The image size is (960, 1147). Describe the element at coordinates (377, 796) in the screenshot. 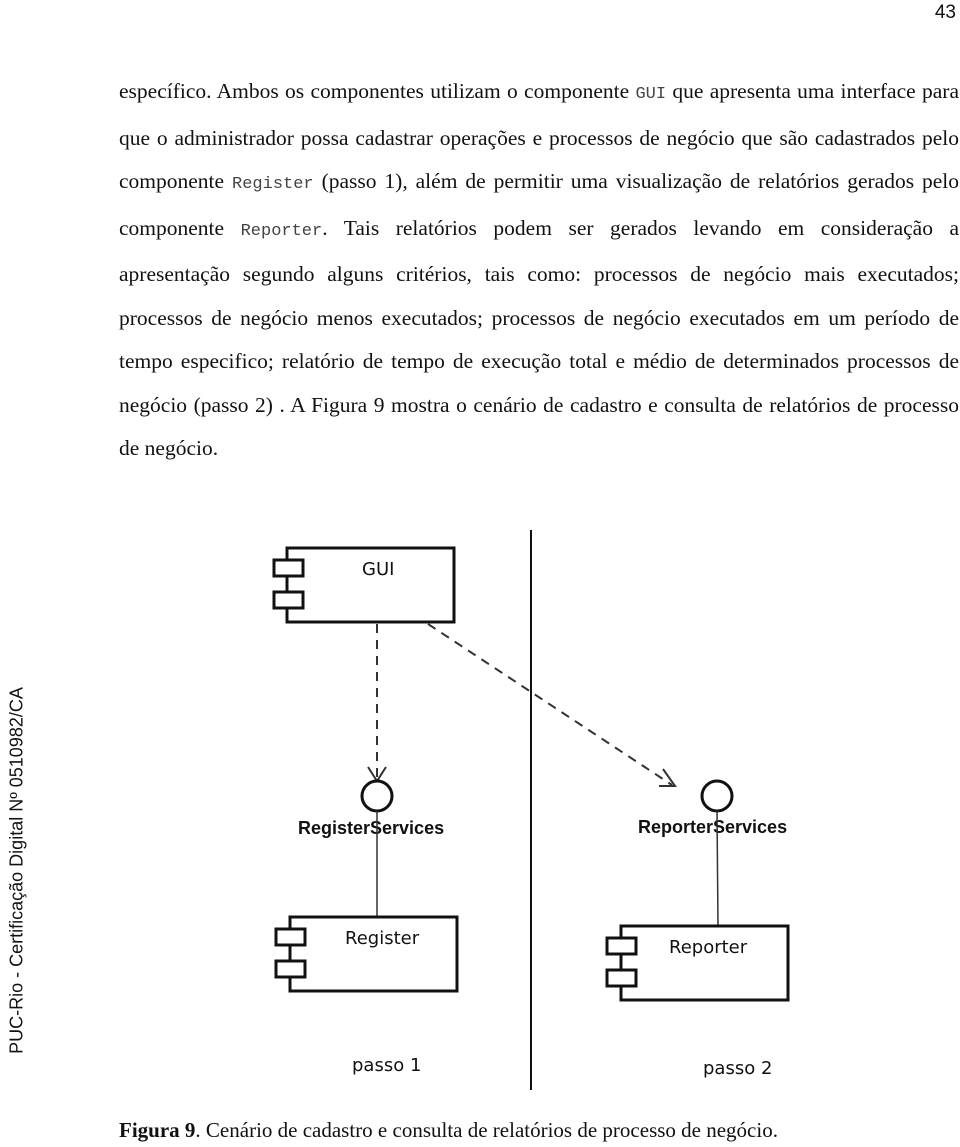

I see `register-services-interface` at that location.